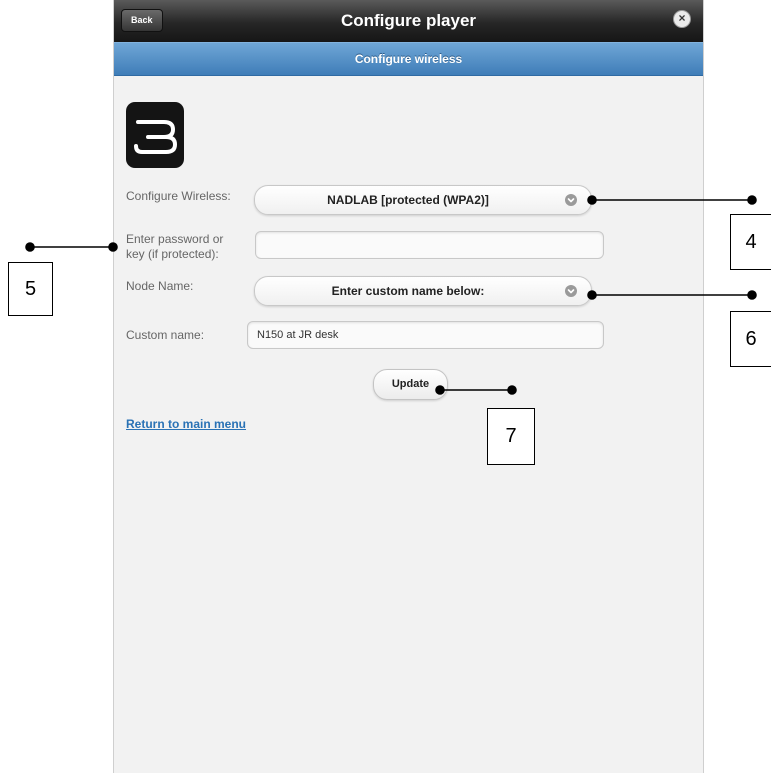  I want to click on callout-5: 5, so click(30, 289).